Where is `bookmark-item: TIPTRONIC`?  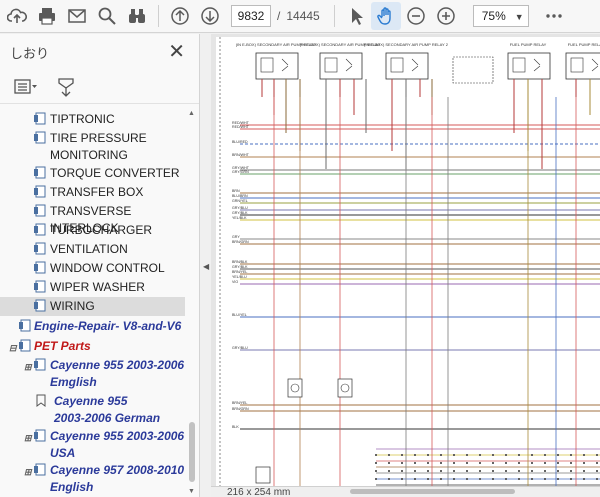
bookmark-item: TIPTRONIC is located at coordinates (92, 119).